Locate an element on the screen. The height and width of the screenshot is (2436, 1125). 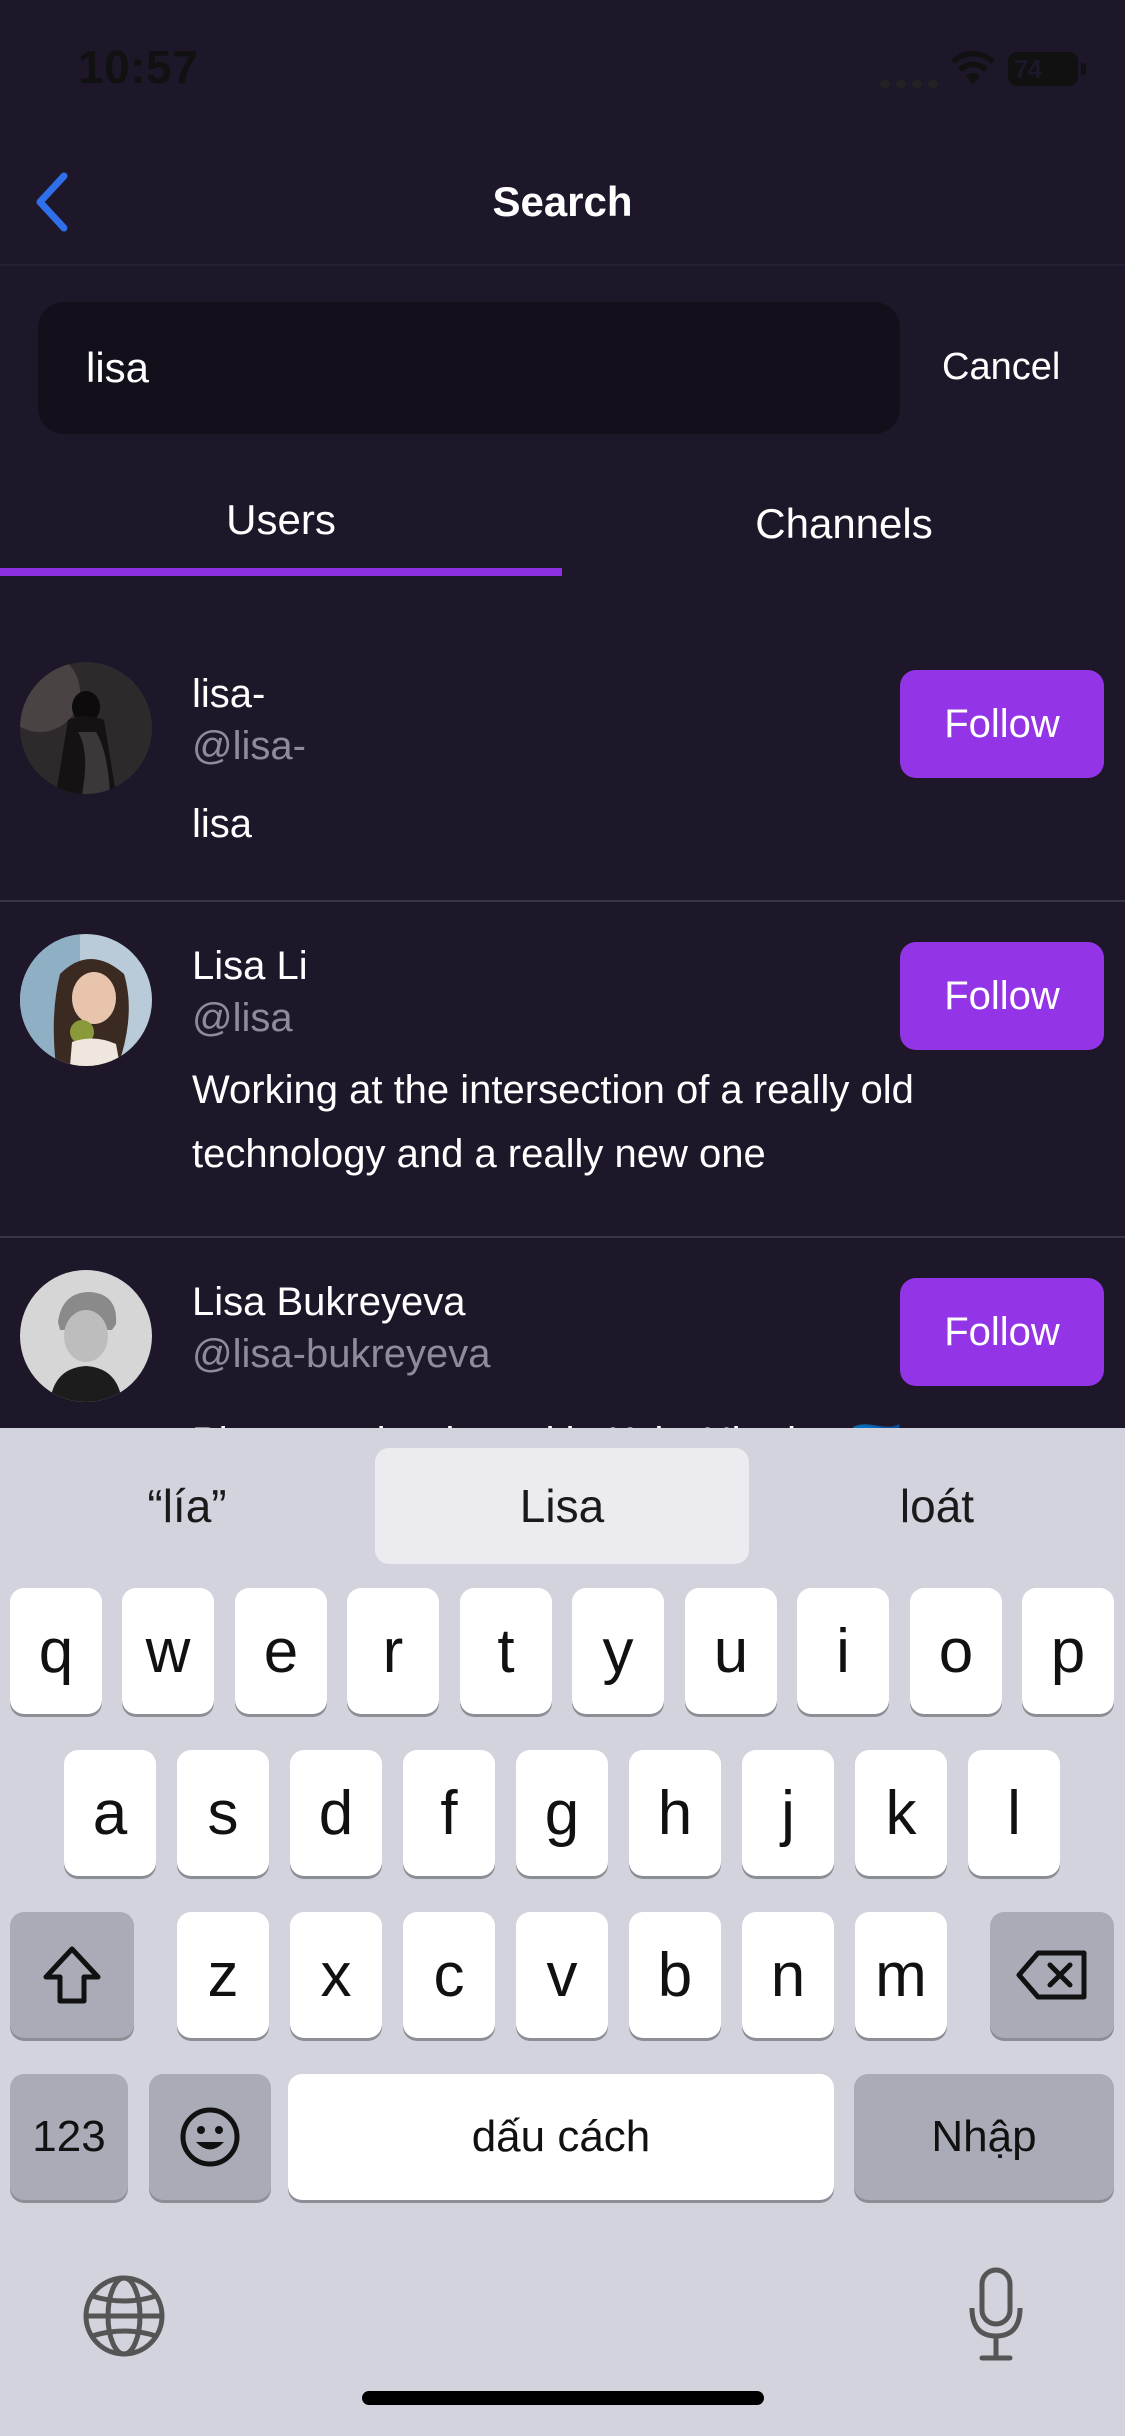
key-a: a is located at coordinates (110, 1813).